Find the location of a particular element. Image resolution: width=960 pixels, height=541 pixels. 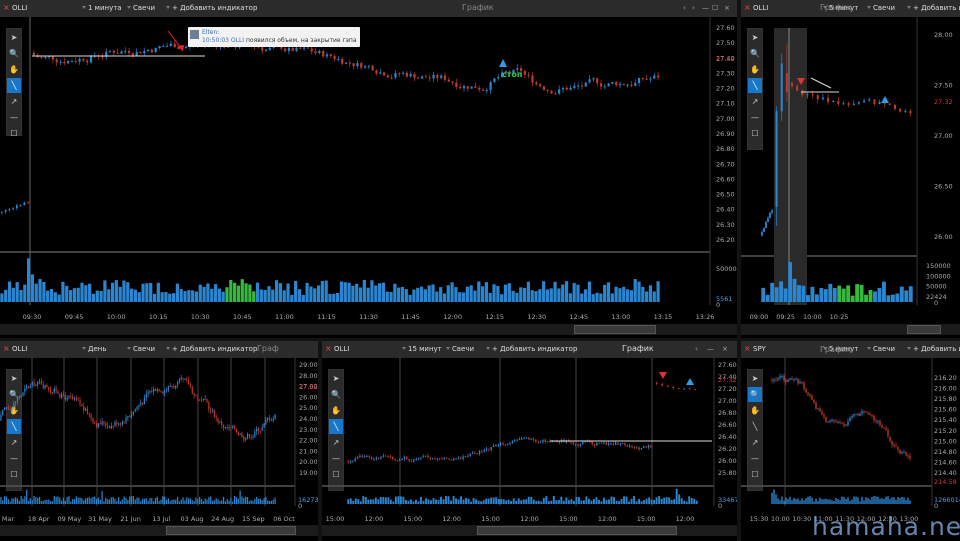

time-tick: 11:30 is located at coordinates (368, 317).